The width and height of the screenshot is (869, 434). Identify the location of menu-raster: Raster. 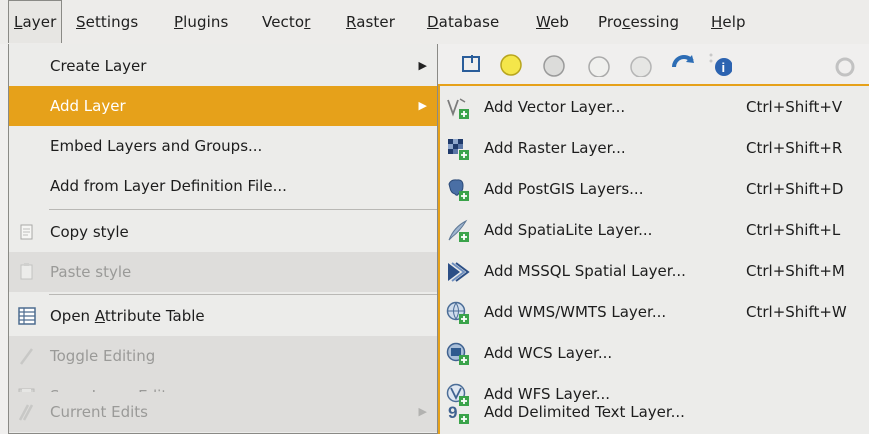
(370, 22).